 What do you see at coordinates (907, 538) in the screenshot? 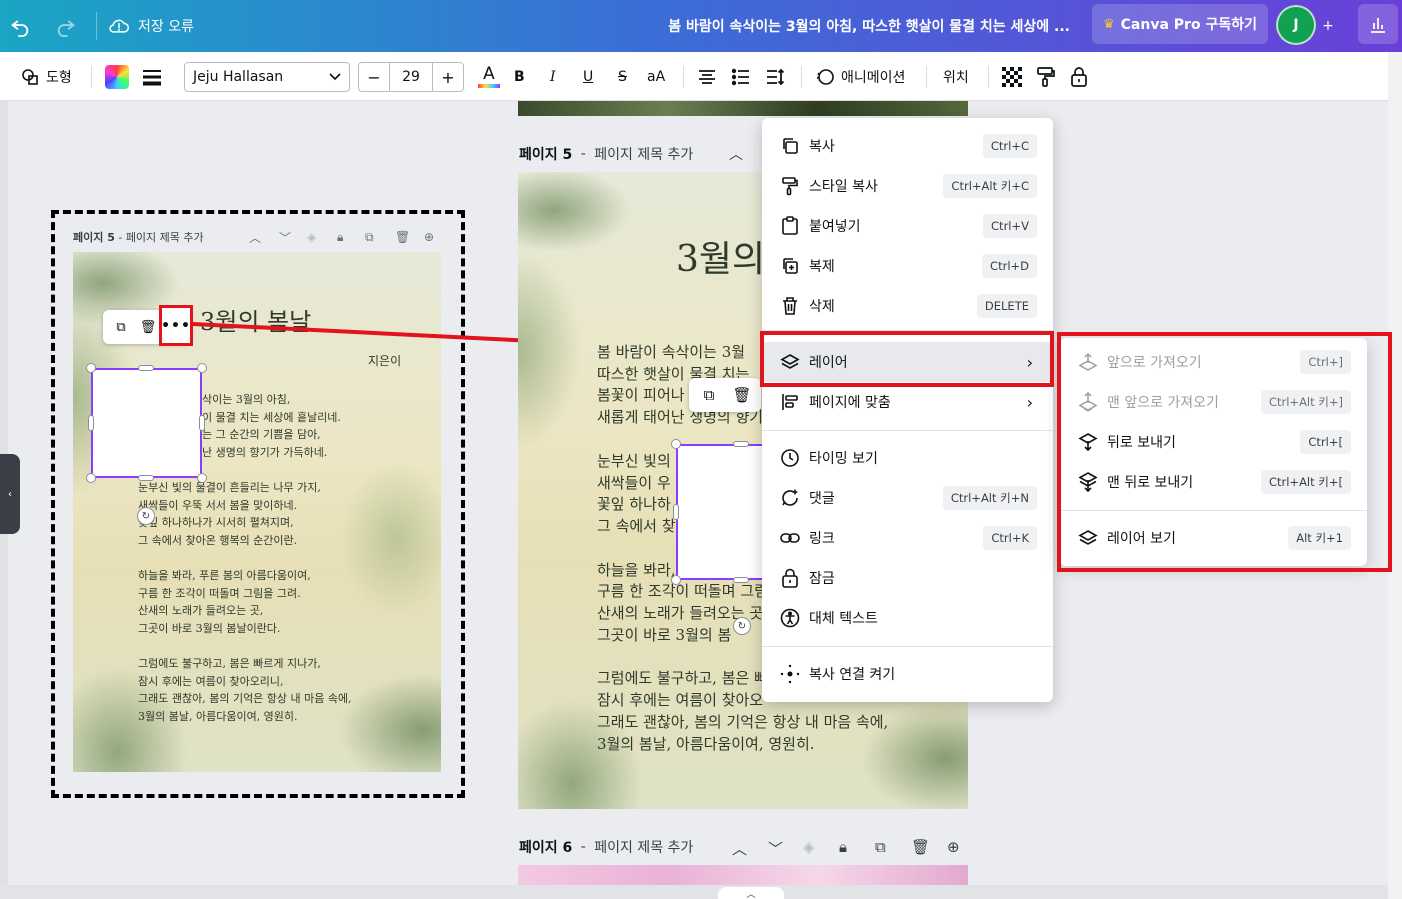
I see `menu-item-link: 링크 Ctrl+K` at bounding box center [907, 538].